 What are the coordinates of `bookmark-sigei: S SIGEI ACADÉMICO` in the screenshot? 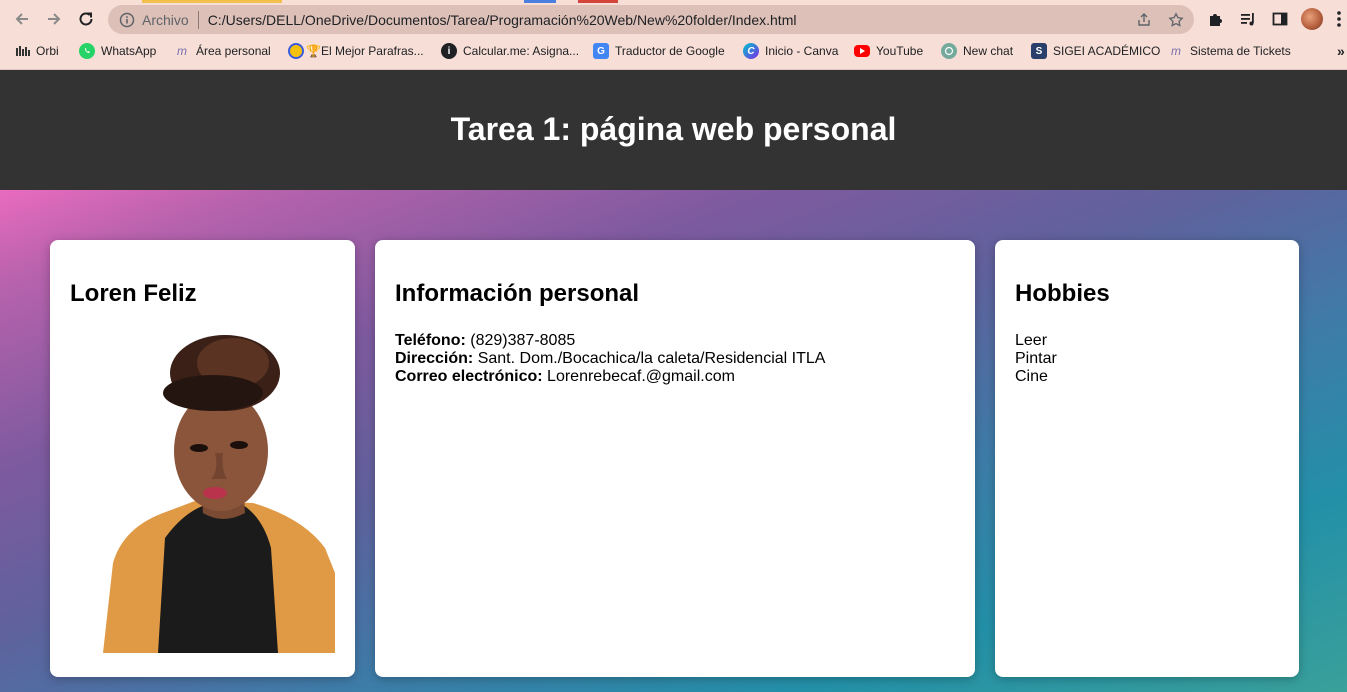 It's located at (1095, 51).